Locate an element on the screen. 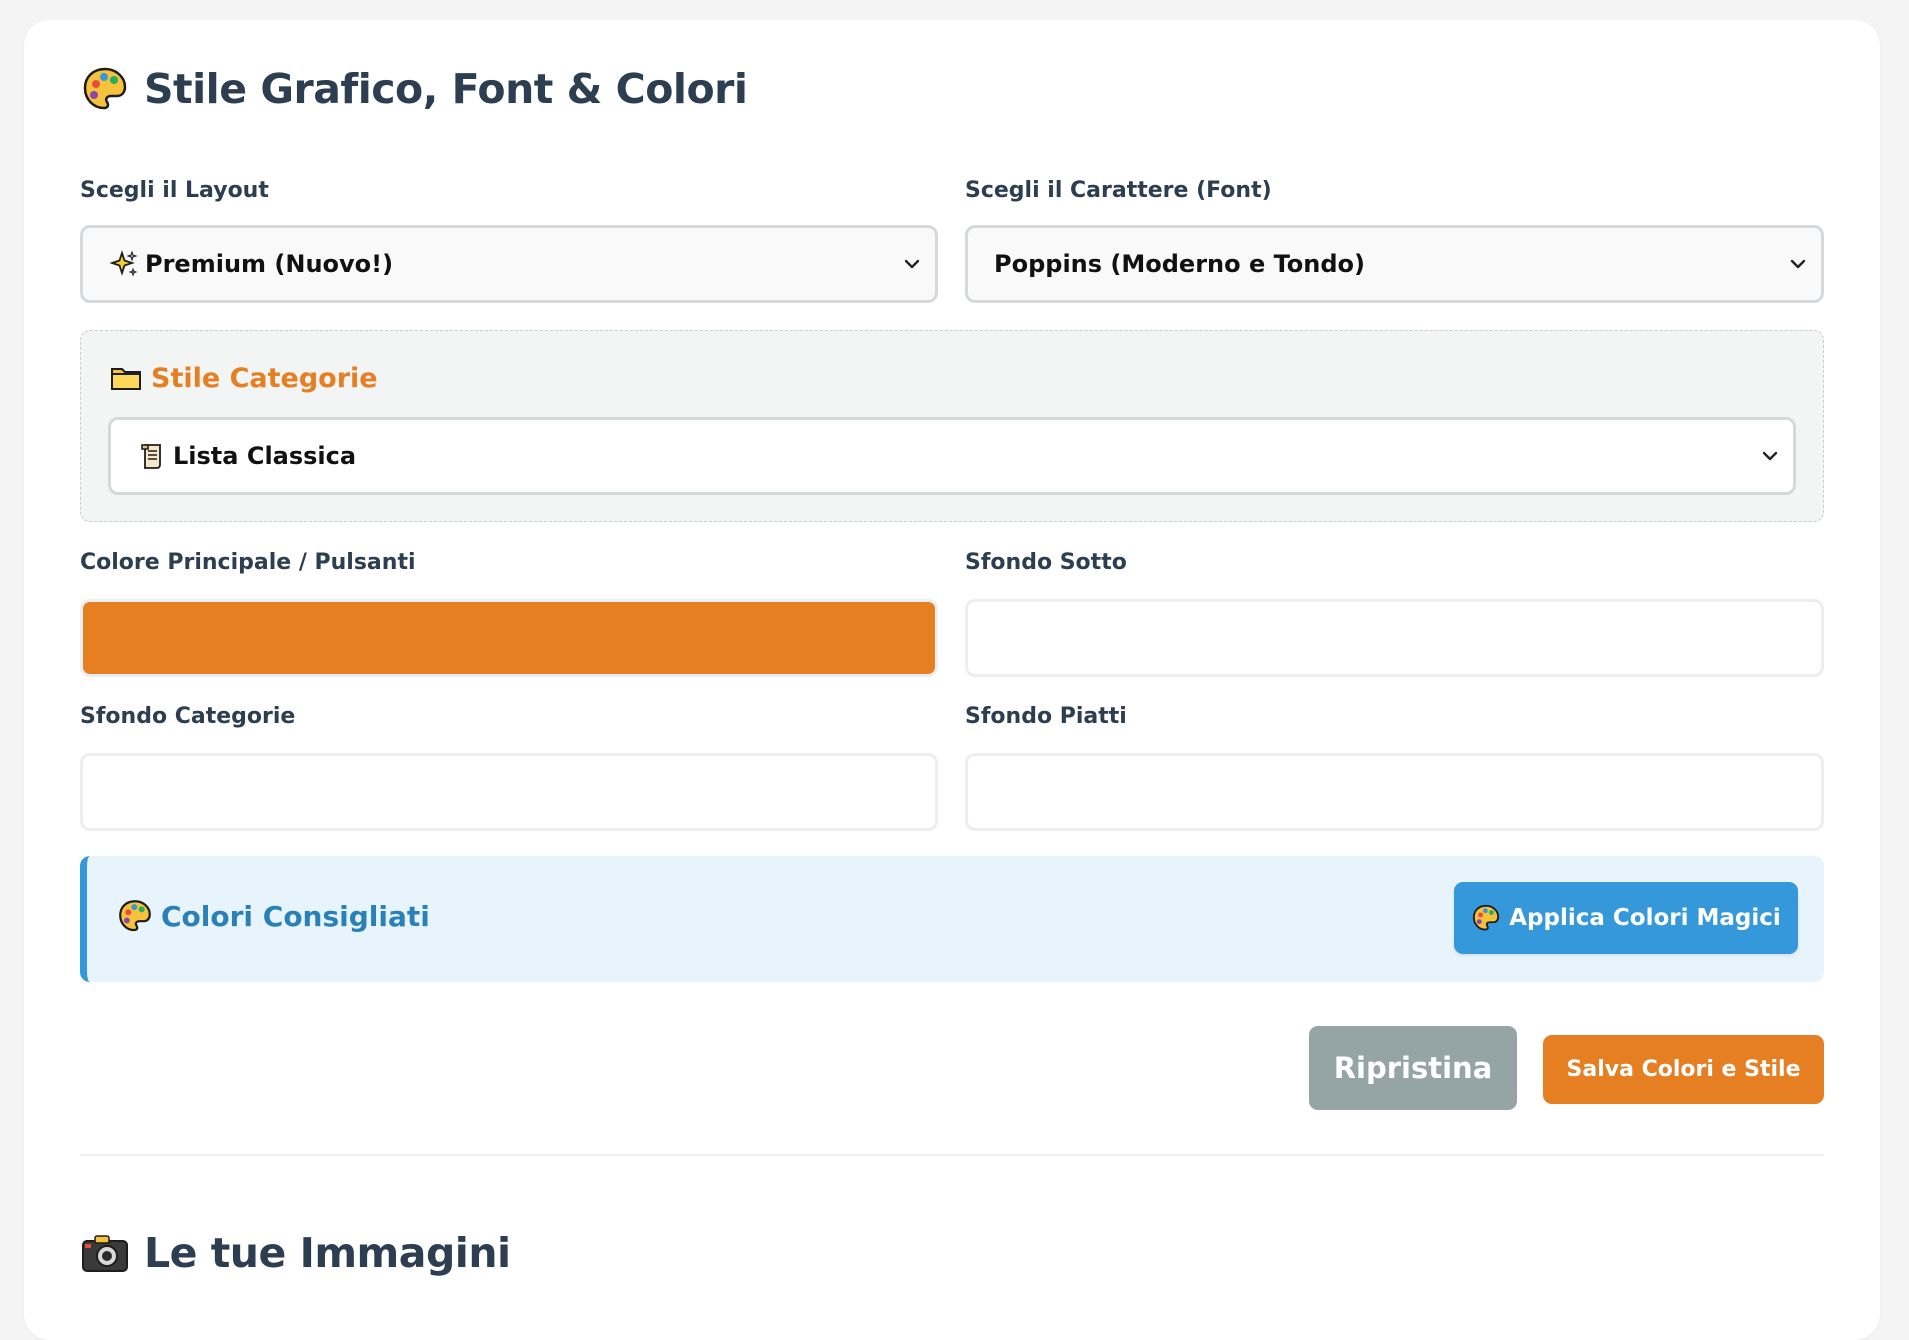  category-style-title: Stile Categorie is located at coordinates (243, 378).